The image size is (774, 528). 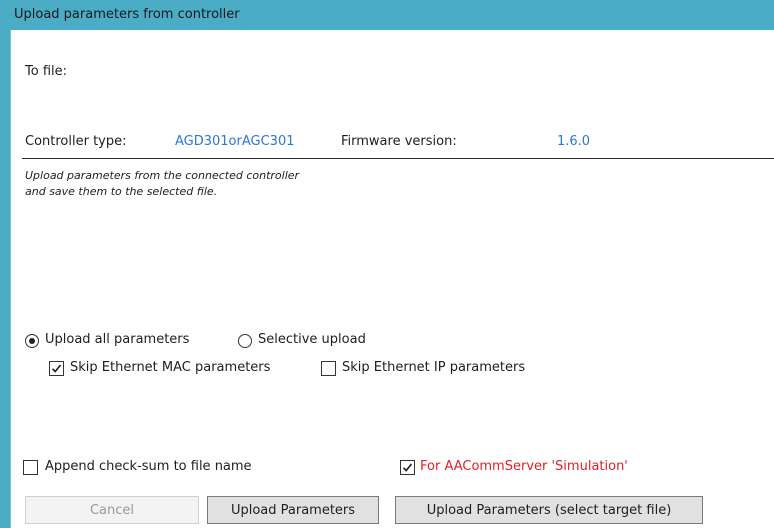 What do you see at coordinates (312, 339) in the screenshot?
I see `selective-upload-label: Selective upload` at bounding box center [312, 339].